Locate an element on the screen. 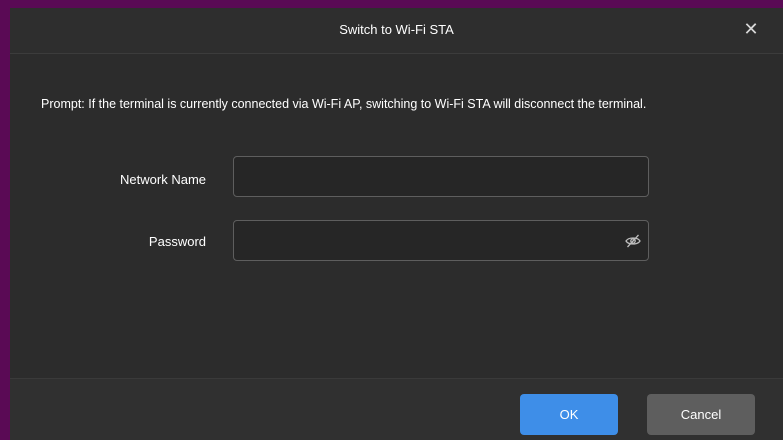 The image size is (783, 440). password-field-box is located at coordinates (441, 240).